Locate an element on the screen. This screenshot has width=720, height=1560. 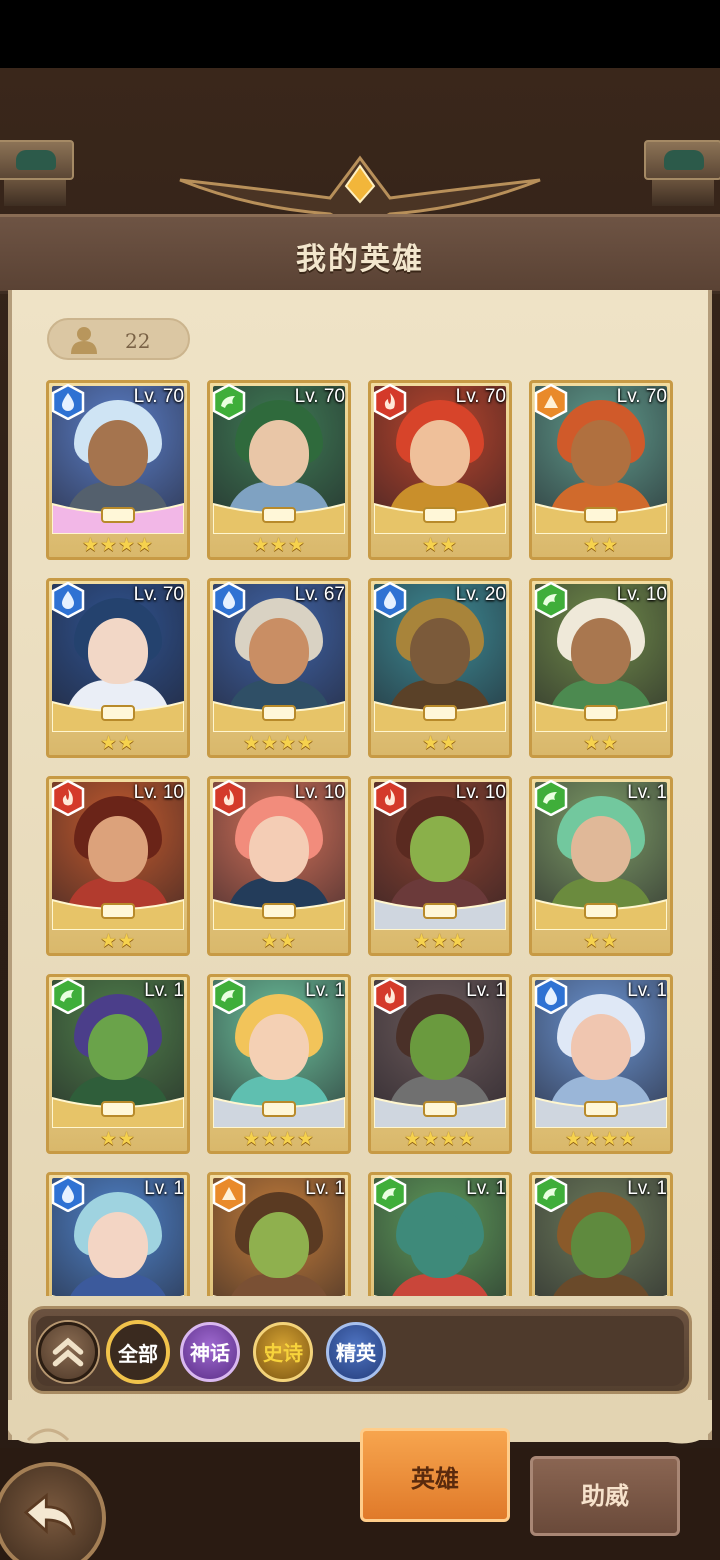
collapse-button is located at coordinates (68, 1352).